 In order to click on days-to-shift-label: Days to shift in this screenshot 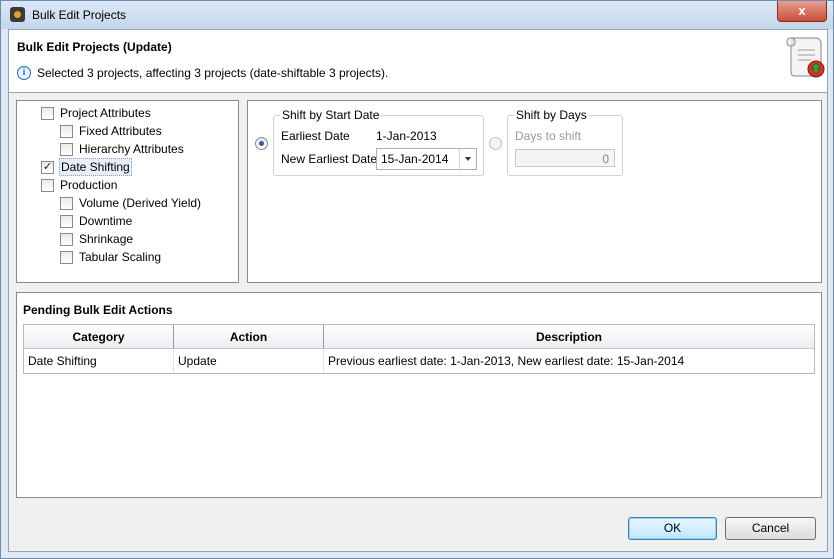, I will do `click(548, 136)`.